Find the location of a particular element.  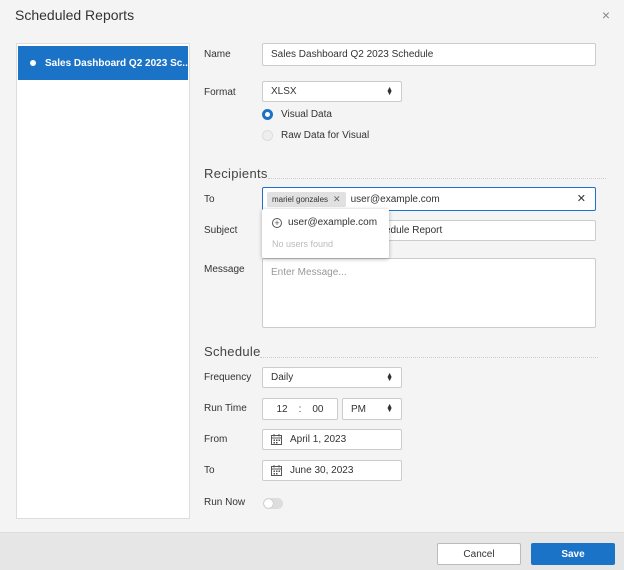

clear-icon: ✕ is located at coordinates (581, 198).